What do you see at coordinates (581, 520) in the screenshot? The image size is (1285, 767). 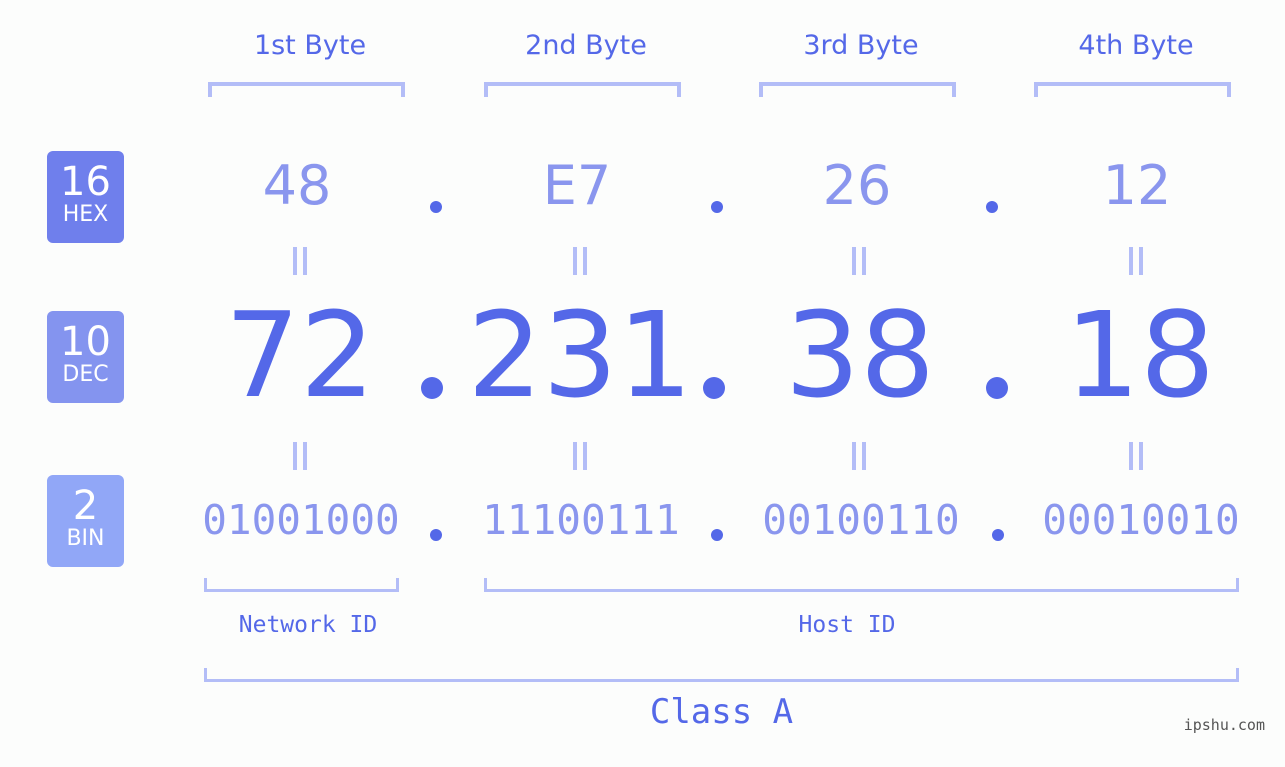 I see `bin-byte-2: 11100111` at bounding box center [581, 520].